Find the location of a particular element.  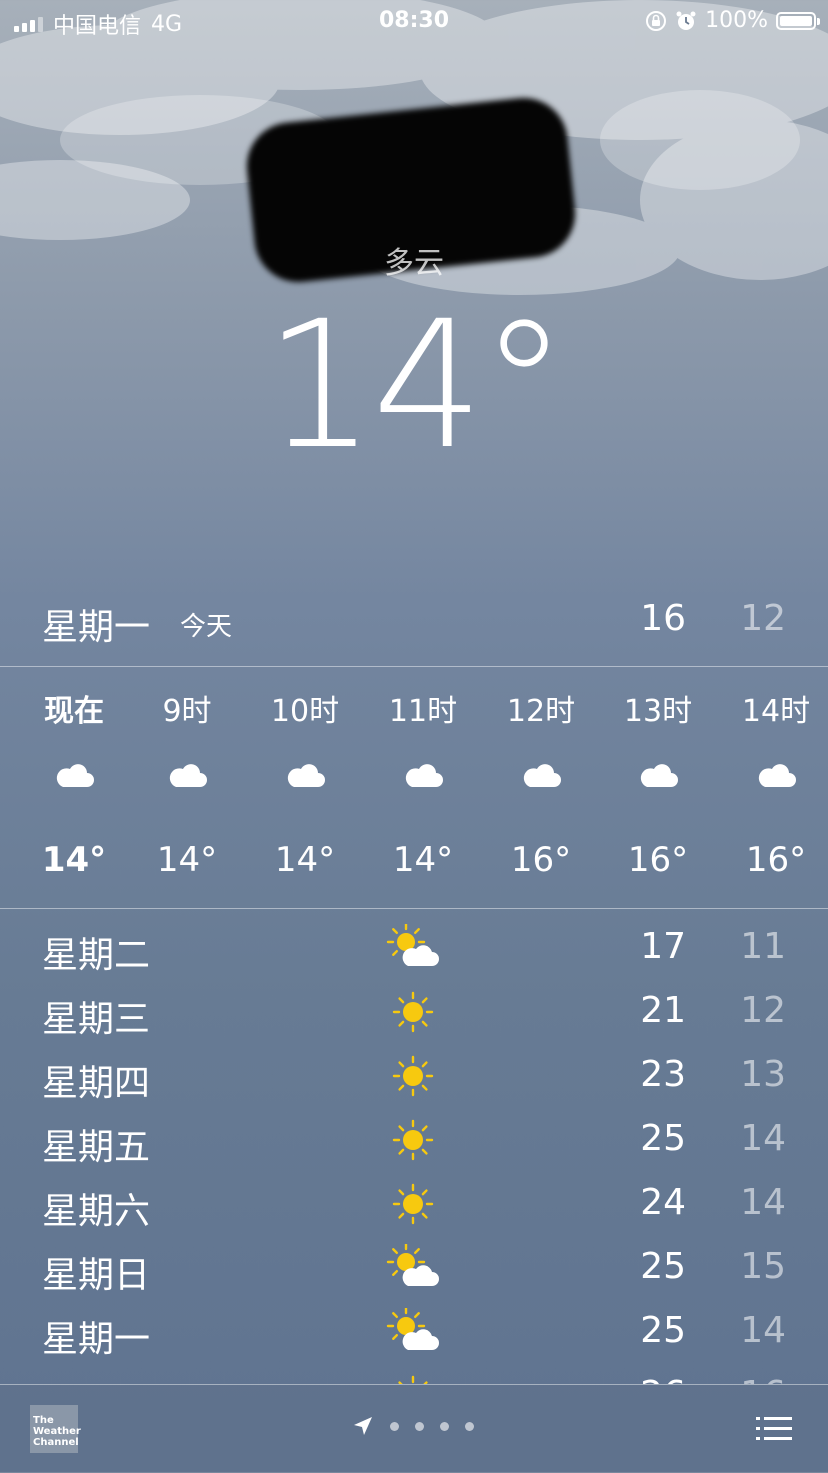

daily-row: 星期一 25 14 is located at coordinates (414, 1332).